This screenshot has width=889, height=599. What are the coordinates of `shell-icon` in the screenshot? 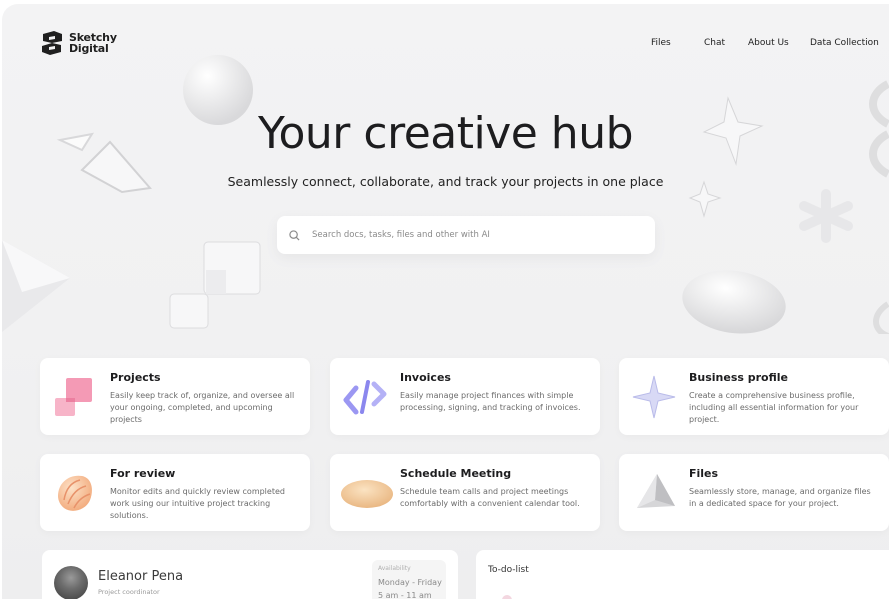 It's located at (75, 493).